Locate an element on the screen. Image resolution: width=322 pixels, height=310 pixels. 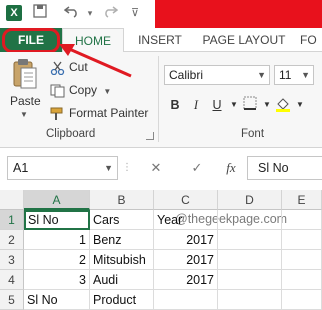
undo-dropdown-icon: ▾ is located at coordinates (90, 13).